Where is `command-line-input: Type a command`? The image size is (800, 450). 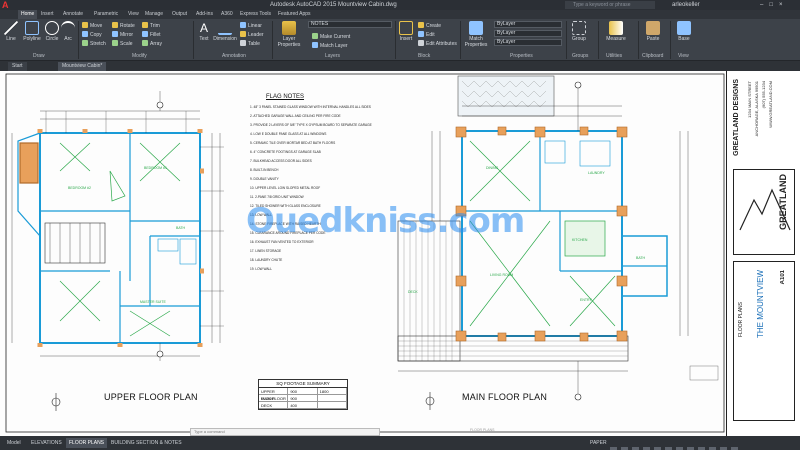
command-line-input: Type a command is located at coordinates (285, 432).